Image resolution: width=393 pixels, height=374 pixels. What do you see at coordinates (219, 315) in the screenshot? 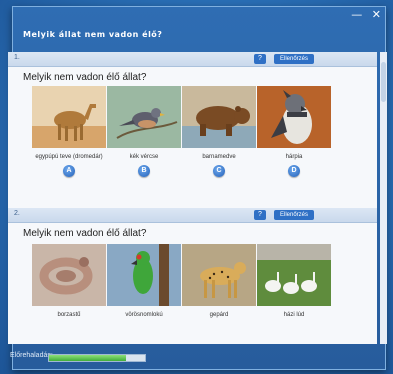
I see `option-label: gepárd` at bounding box center [219, 315].